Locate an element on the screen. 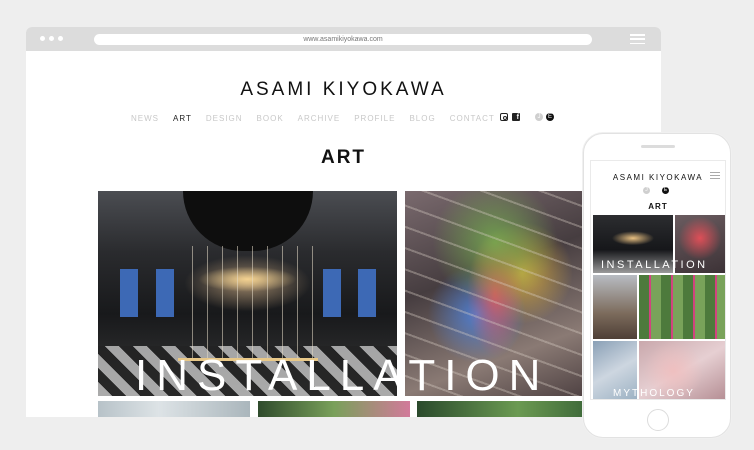  mobile-lang-en-button: E is located at coordinates (665, 190).